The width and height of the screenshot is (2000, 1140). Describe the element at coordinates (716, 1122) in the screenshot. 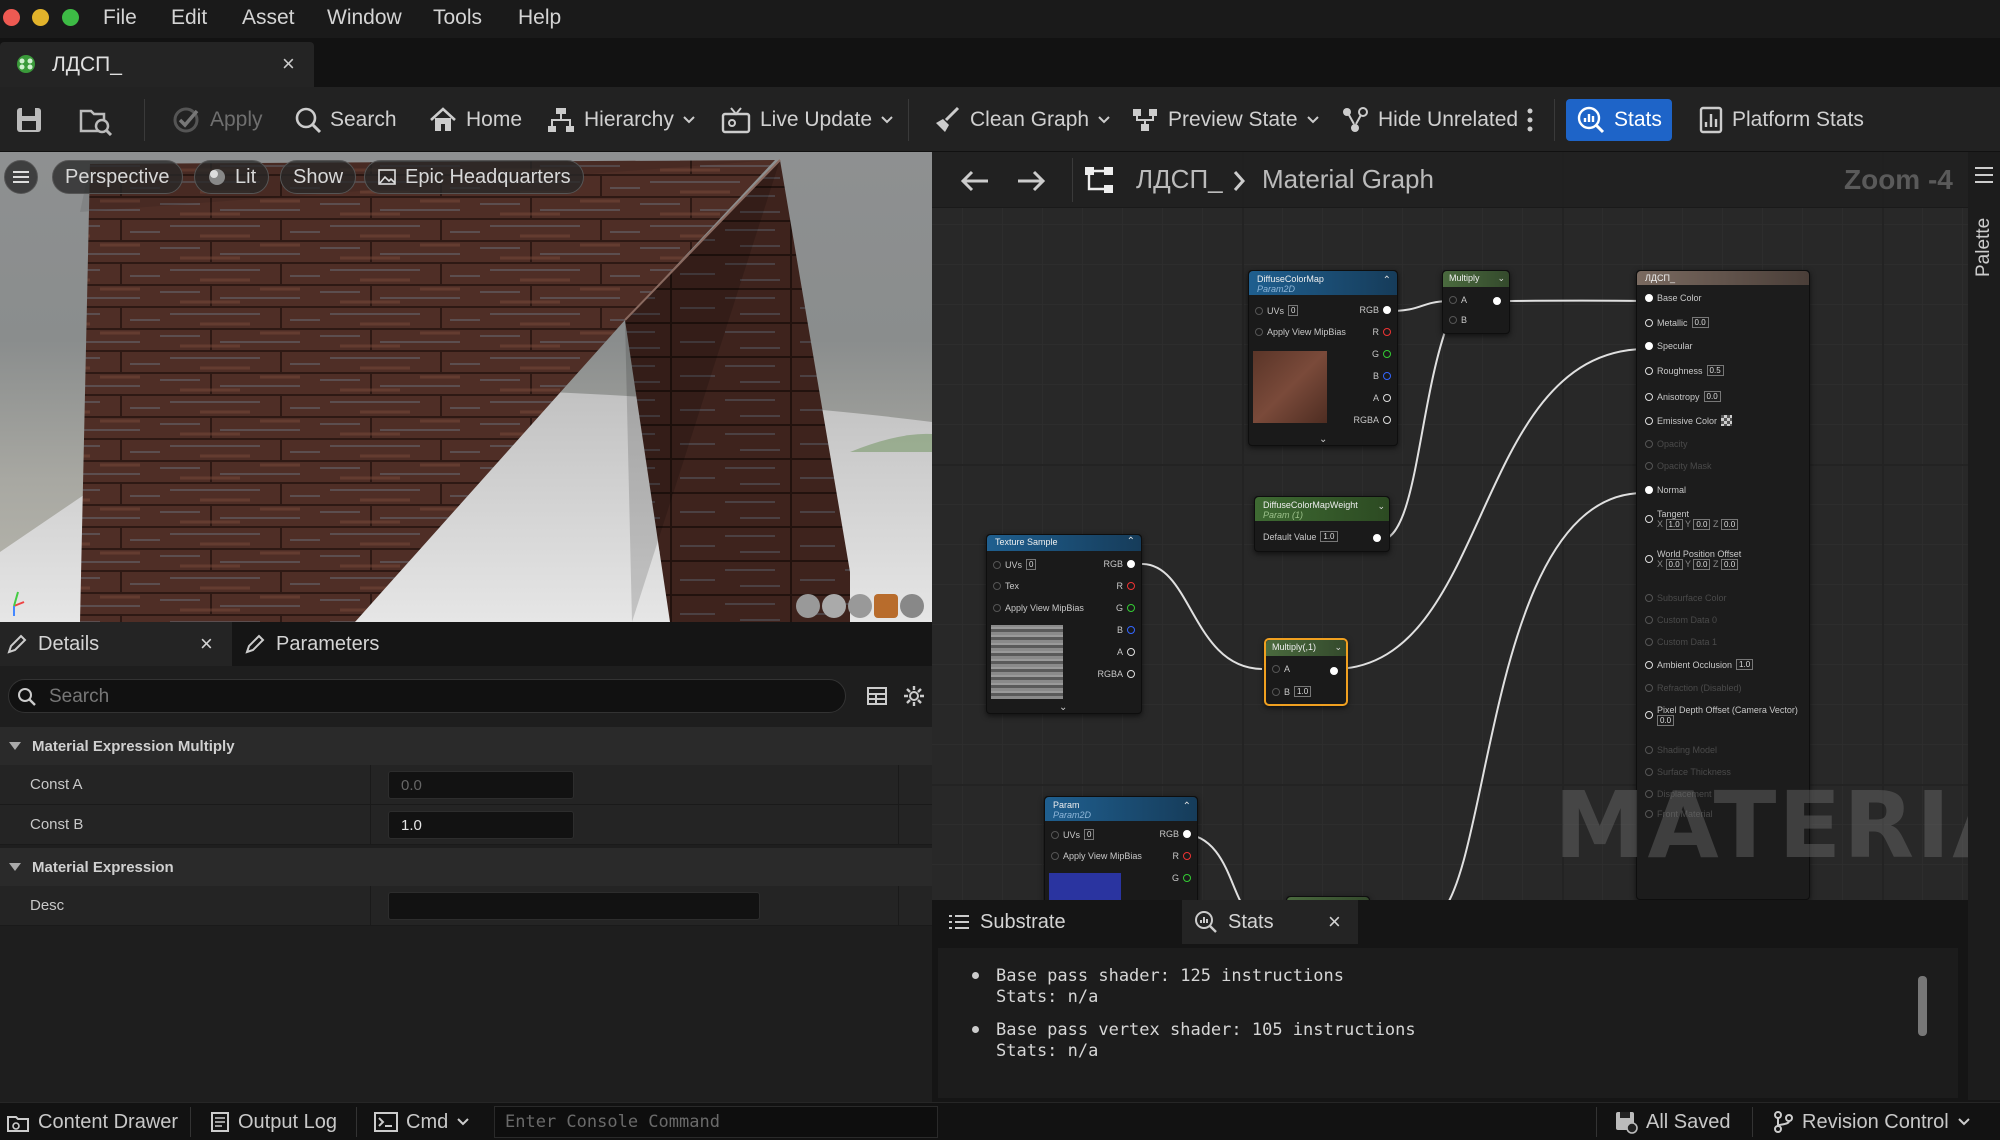

I see `console-command-input: Enter Console Command` at that location.